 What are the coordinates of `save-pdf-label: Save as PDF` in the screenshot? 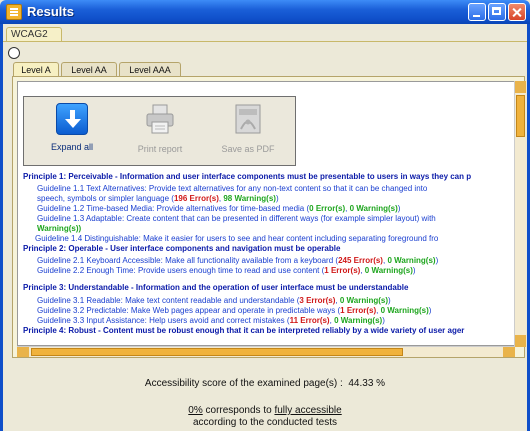 It's located at (248, 149).